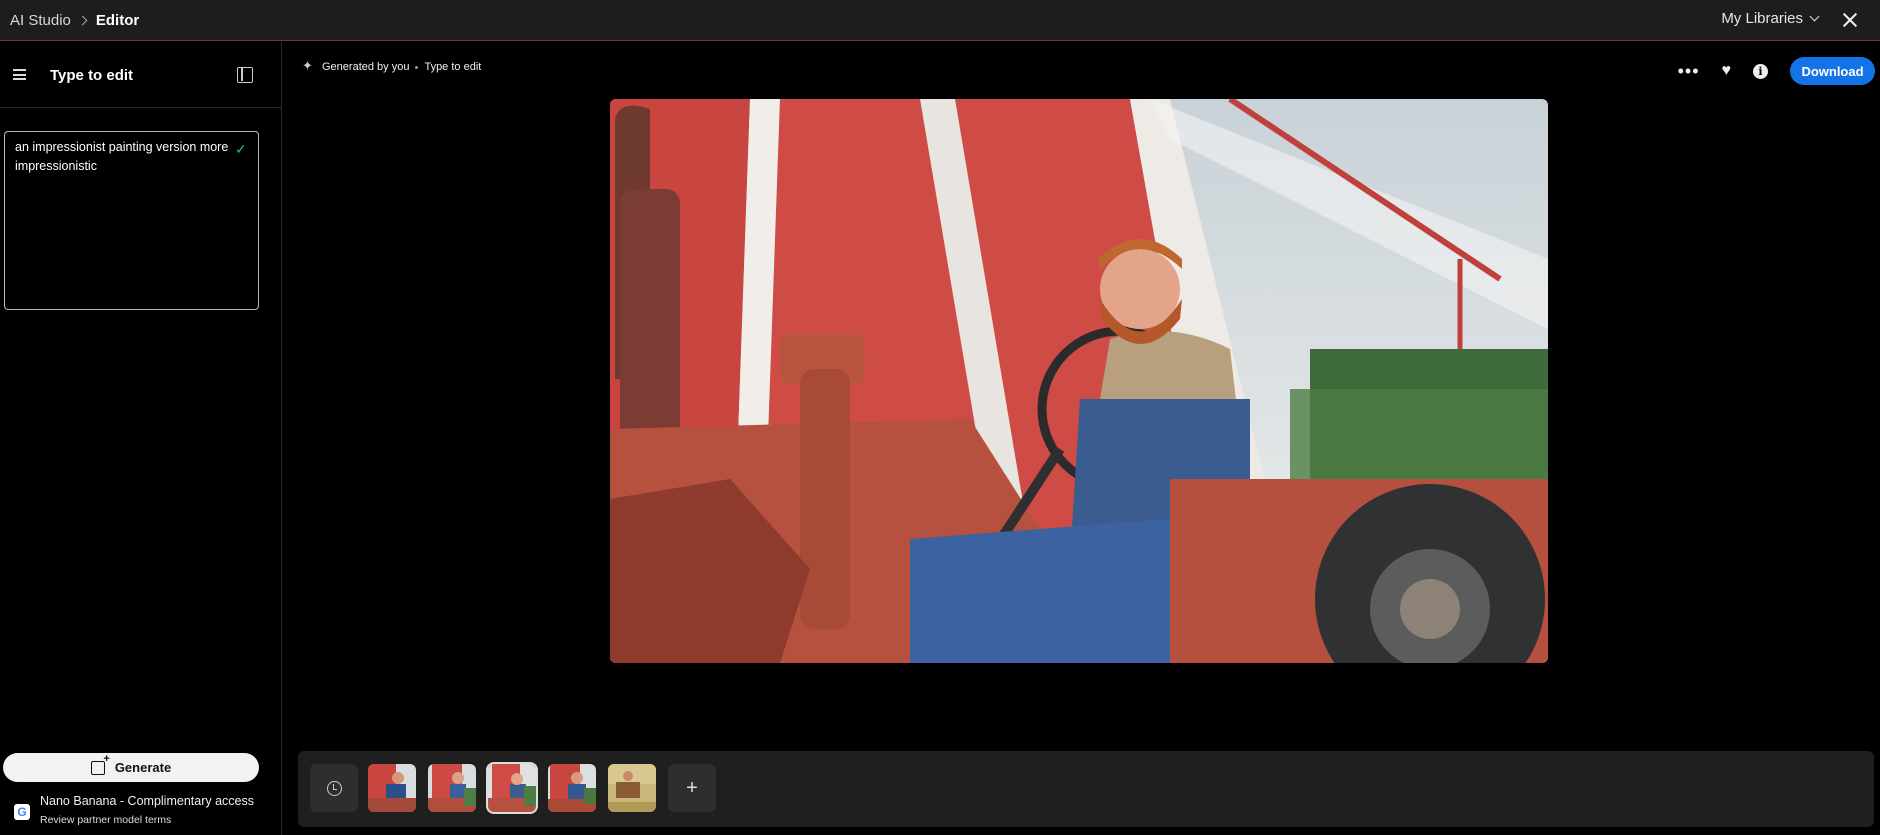 The image size is (1880, 835). I want to click on add-icon: +, so click(692, 788).